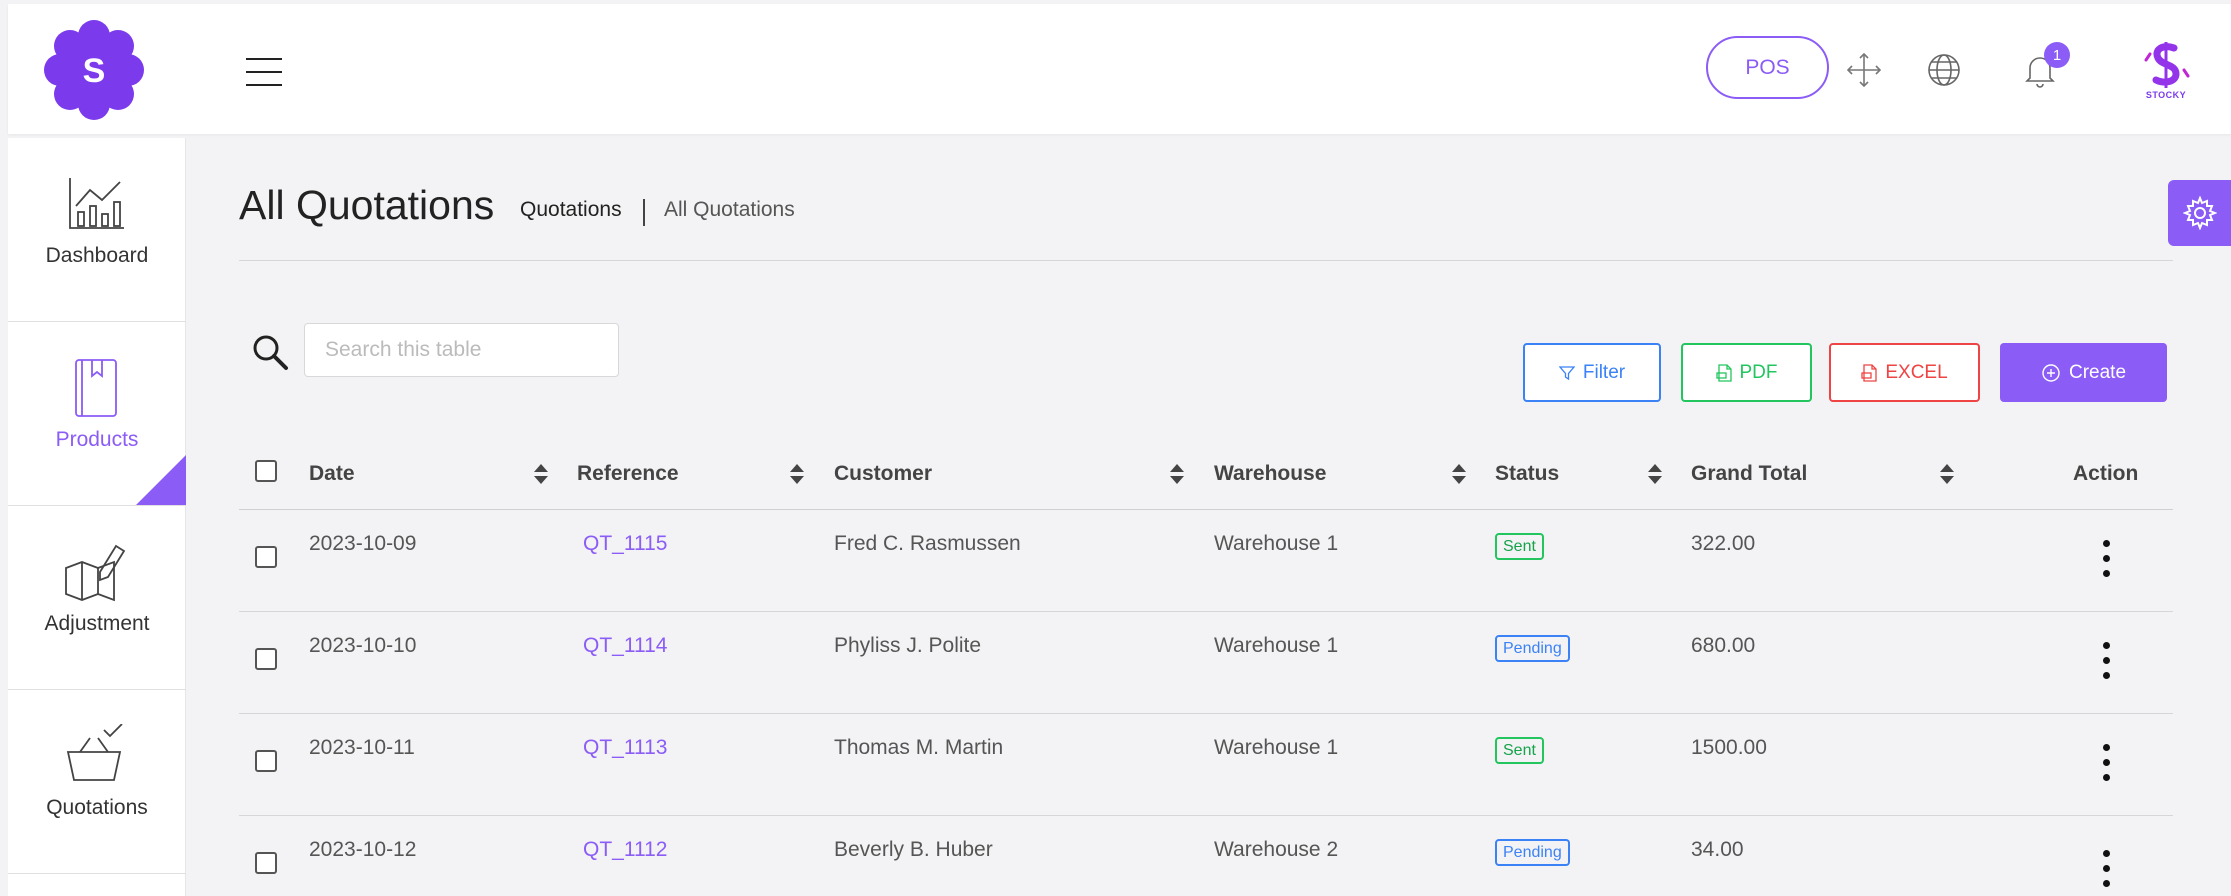 Image resolution: width=2231 pixels, height=896 pixels. I want to click on user-avatar: STOCKY, so click(2166, 71).